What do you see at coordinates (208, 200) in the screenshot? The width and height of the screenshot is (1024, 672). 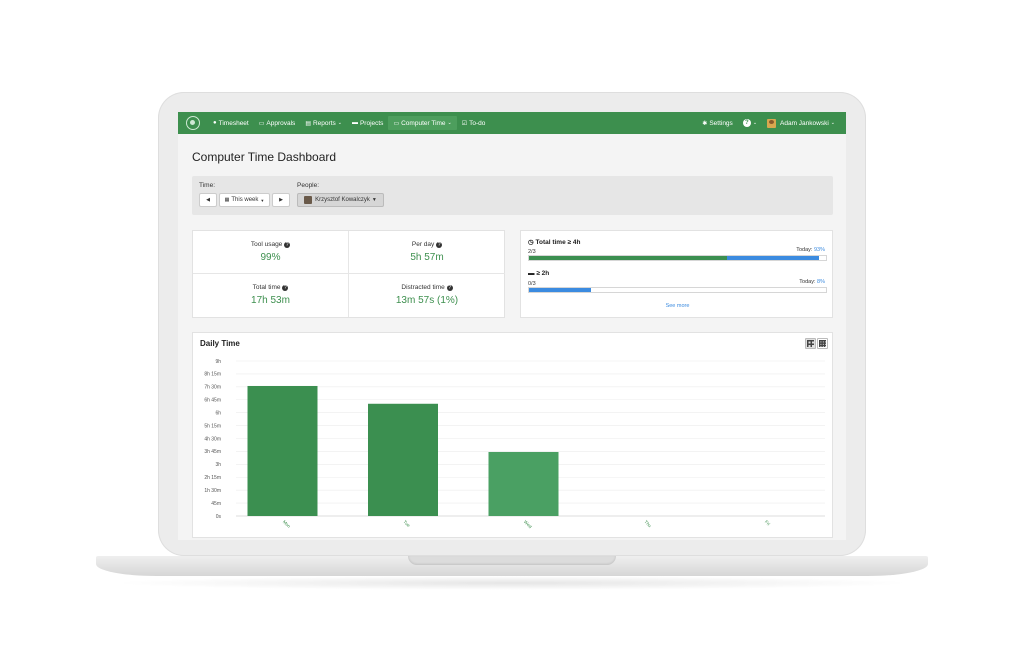 I see `prev-period-button: ◀` at bounding box center [208, 200].